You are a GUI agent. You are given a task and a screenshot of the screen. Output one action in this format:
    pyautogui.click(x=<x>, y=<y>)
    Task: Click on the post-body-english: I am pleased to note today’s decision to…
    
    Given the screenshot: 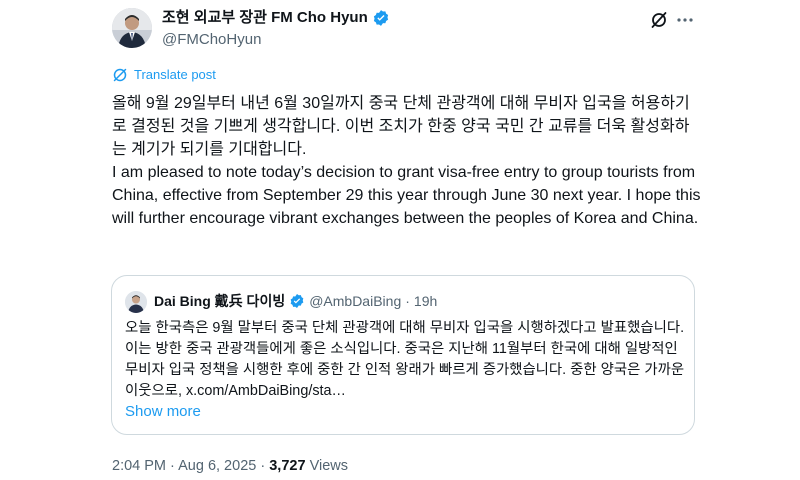 What is the action you would take?
    pyautogui.click(x=406, y=195)
    